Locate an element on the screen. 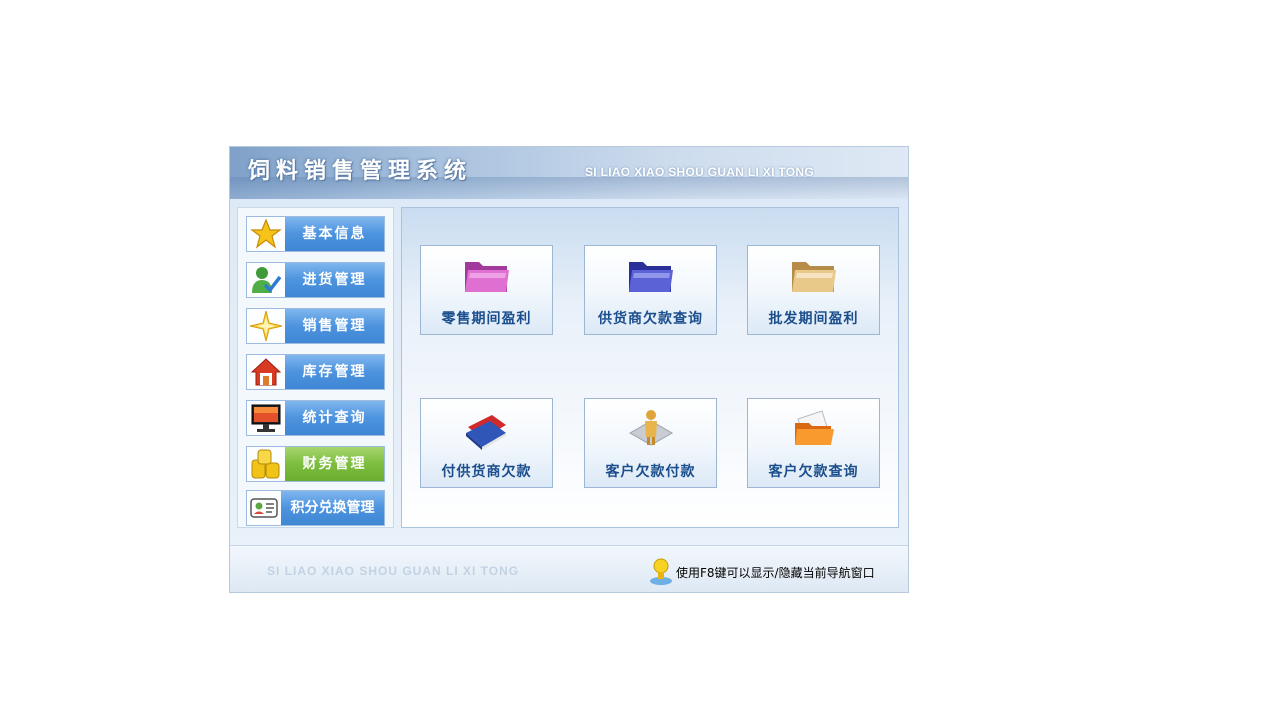 This screenshot has width=1280, height=720. sidebar-item-label: 统计查询 is located at coordinates (334, 418).